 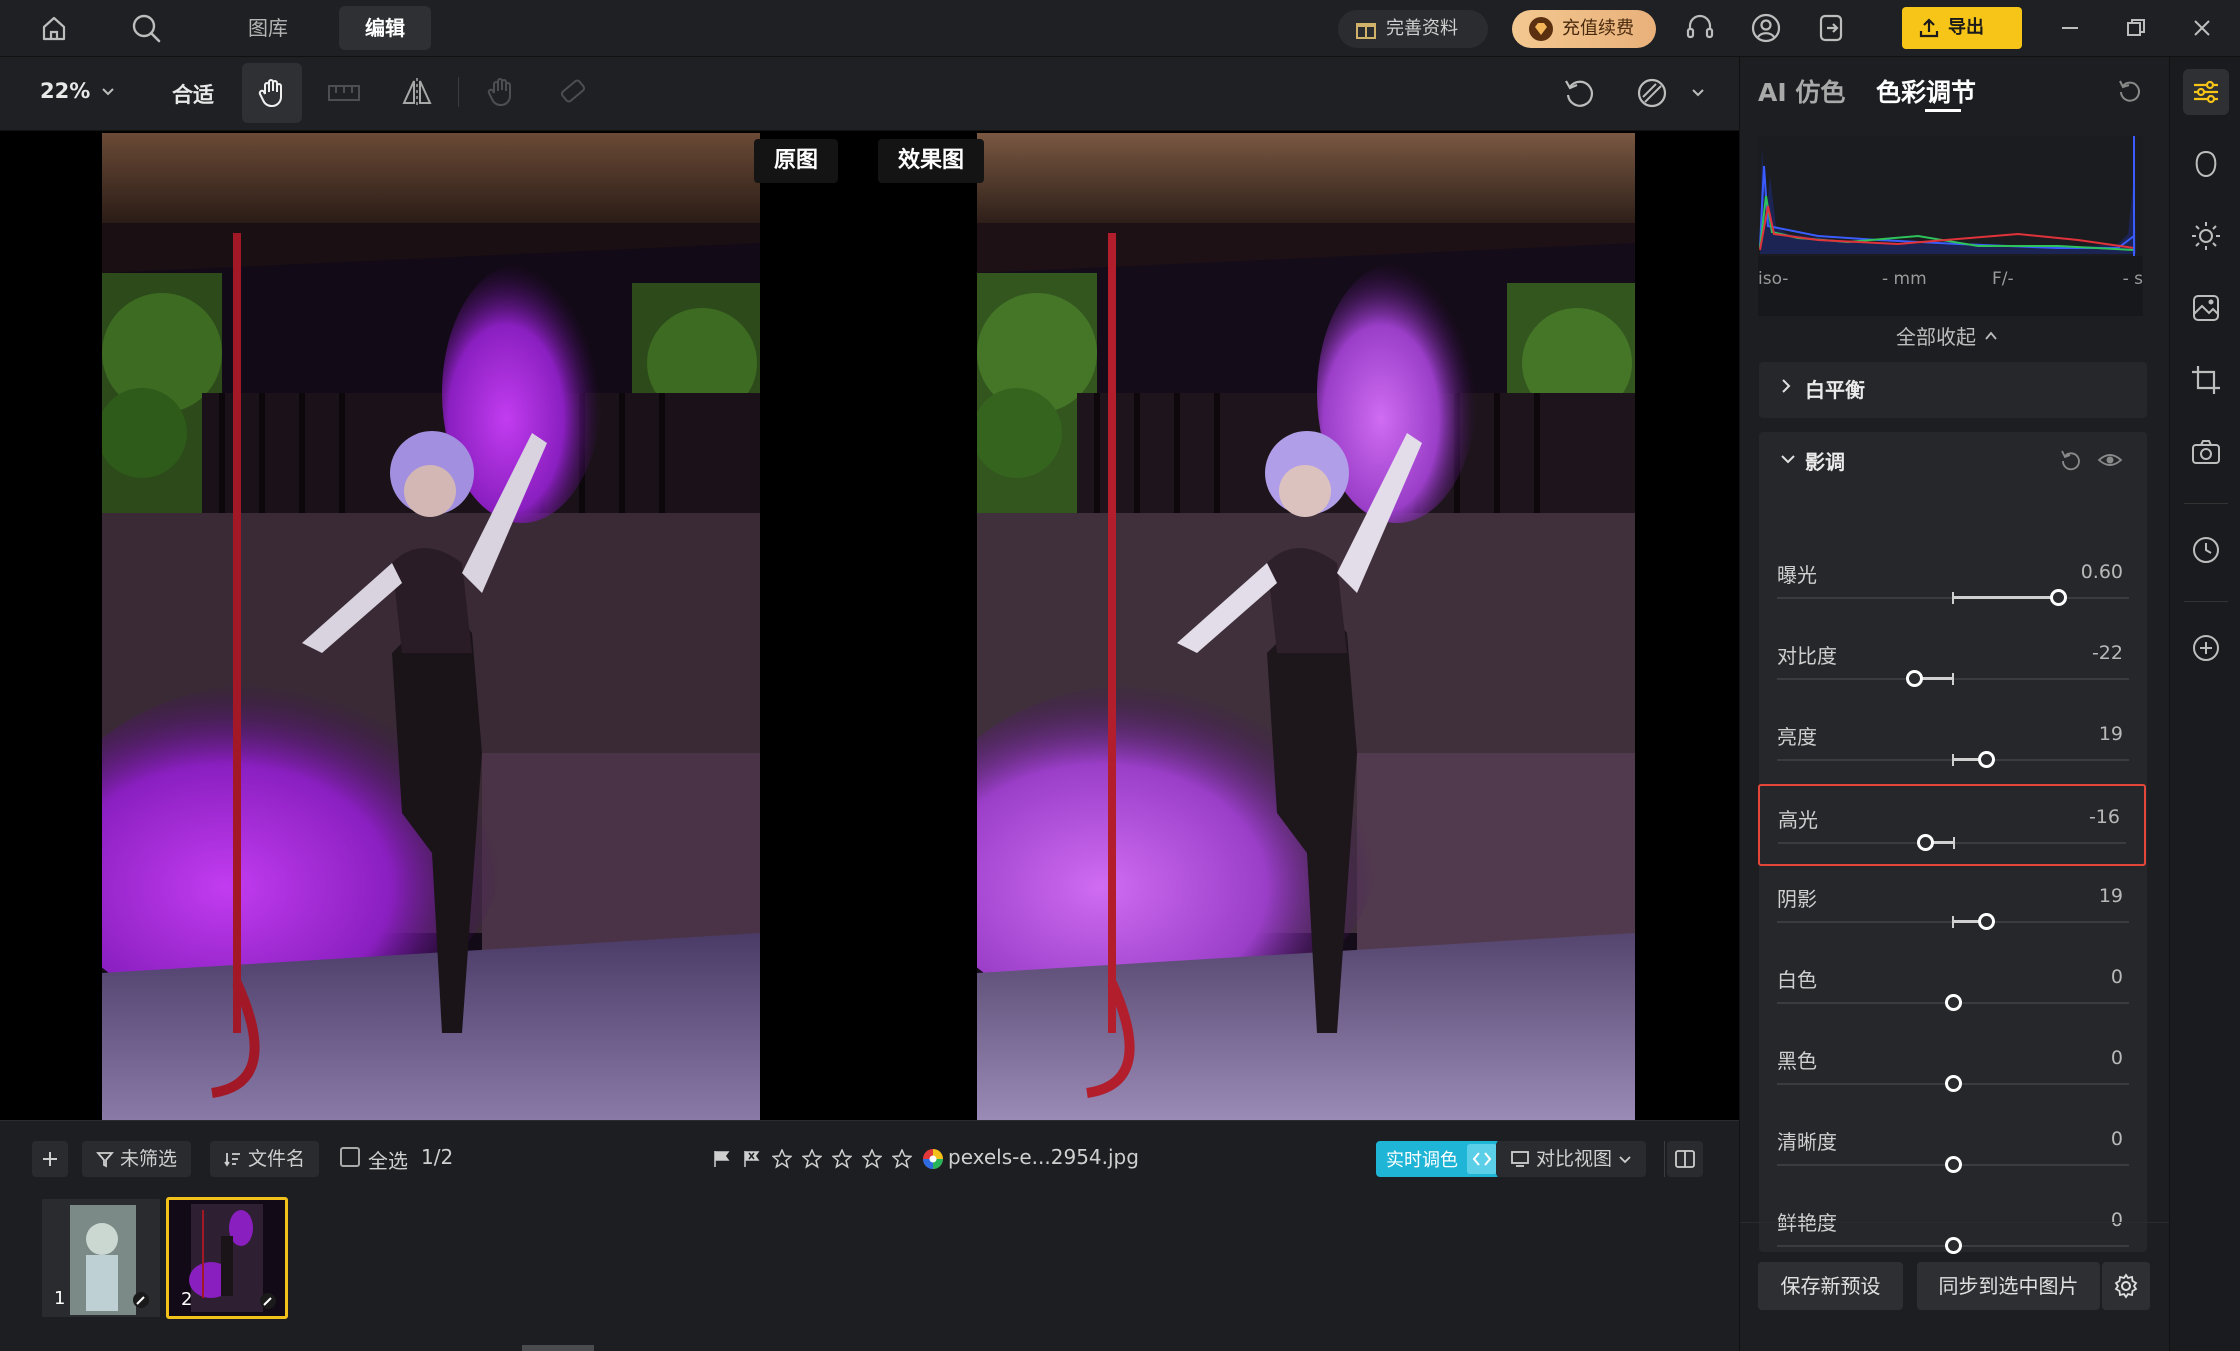 What do you see at coordinates (60, 1298) in the screenshot?
I see `thumb-index: 1` at bounding box center [60, 1298].